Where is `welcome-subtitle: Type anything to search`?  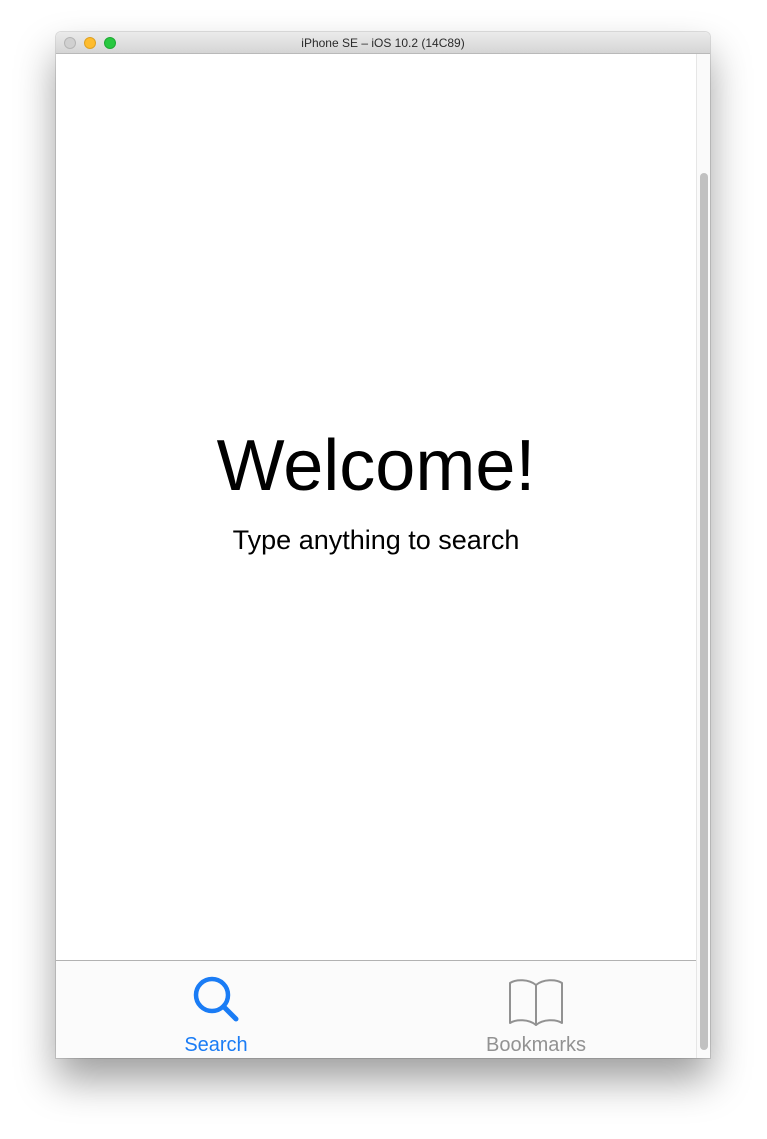
welcome-subtitle: Type anything to search is located at coordinates (376, 540).